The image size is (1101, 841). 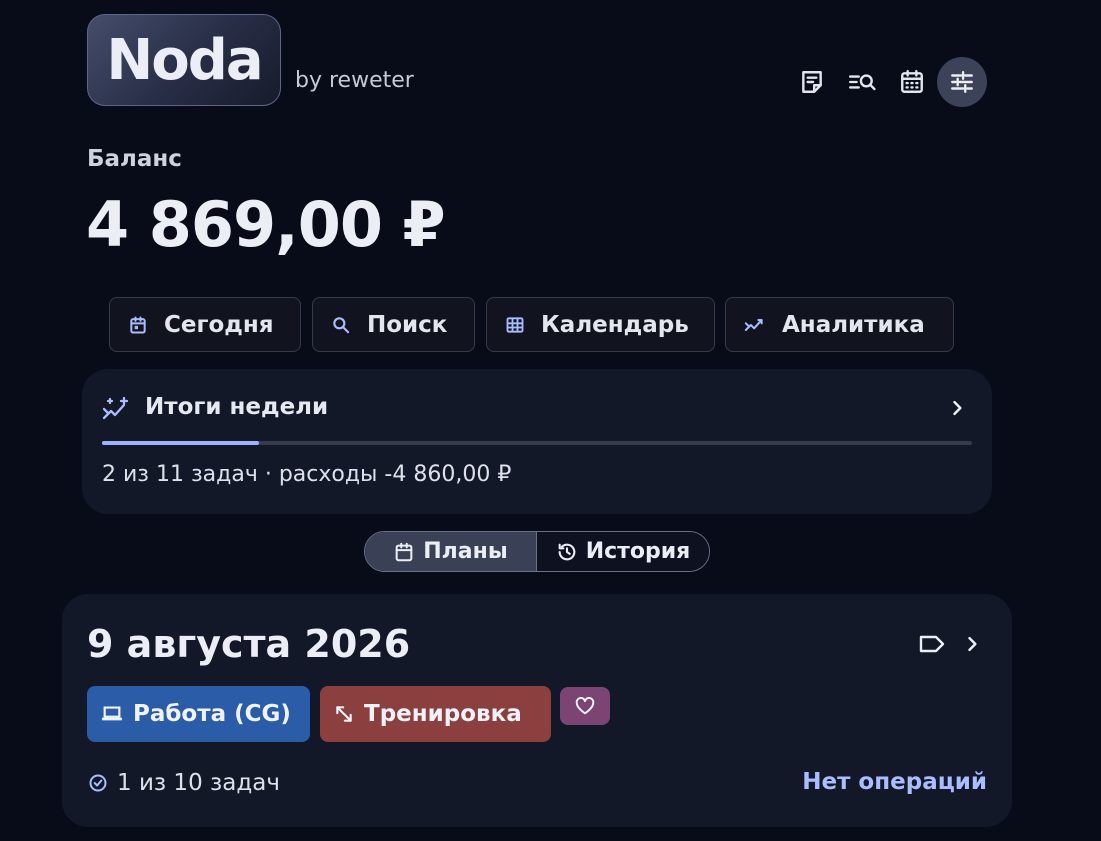 I want to click on expand-arrows-icon, so click(x=344, y=714).